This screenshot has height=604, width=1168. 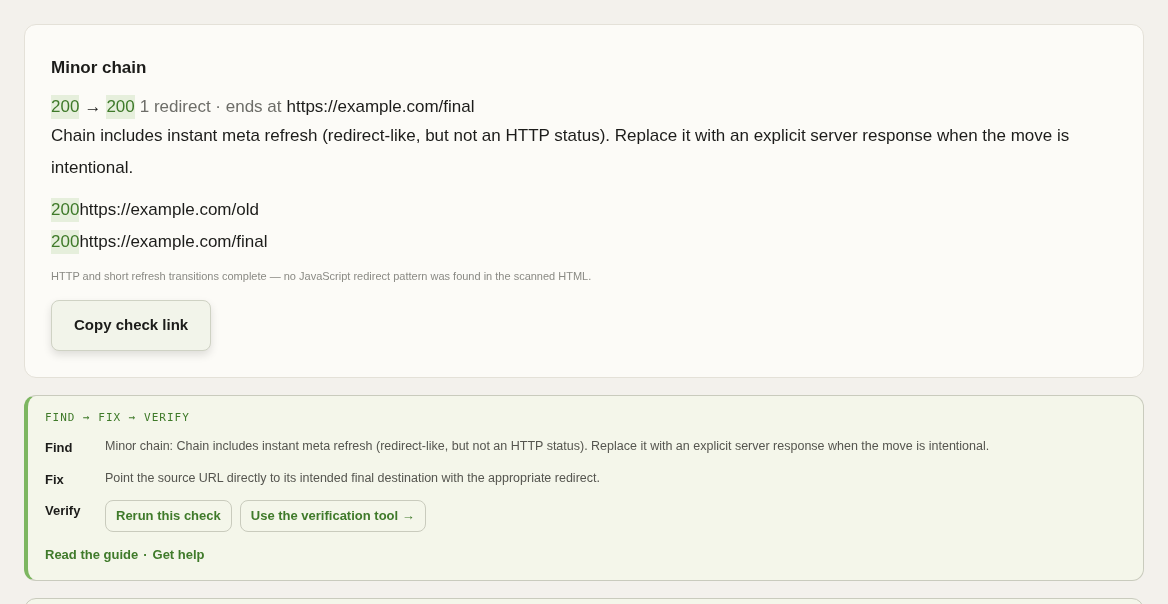 What do you see at coordinates (178, 554) in the screenshot?
I see `help-link: Get help` at bounding box center [178, 554].